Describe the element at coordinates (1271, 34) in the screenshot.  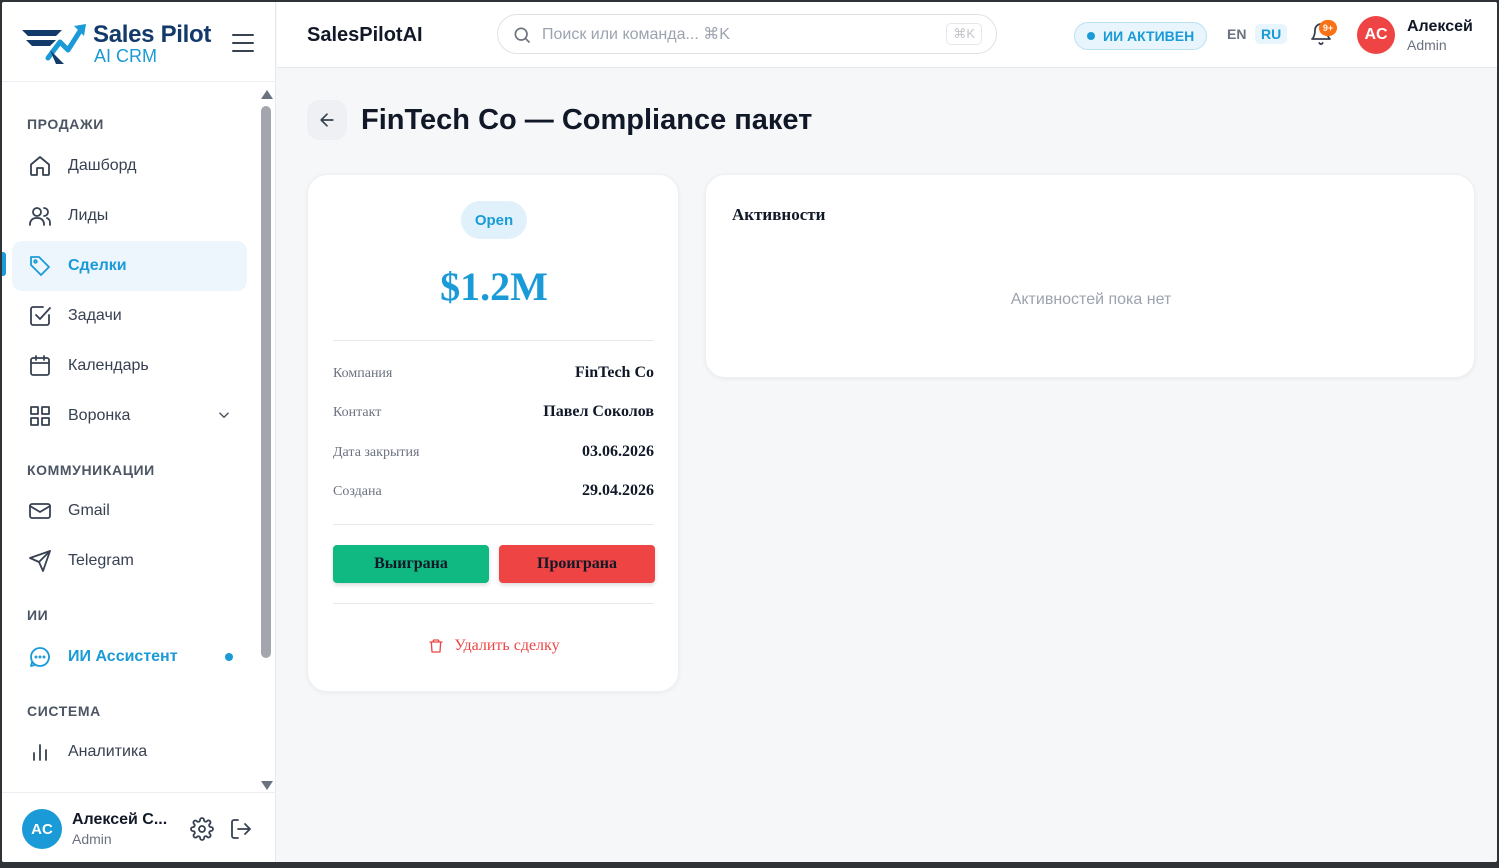
I see `lang-ru-button: RU` at that location.